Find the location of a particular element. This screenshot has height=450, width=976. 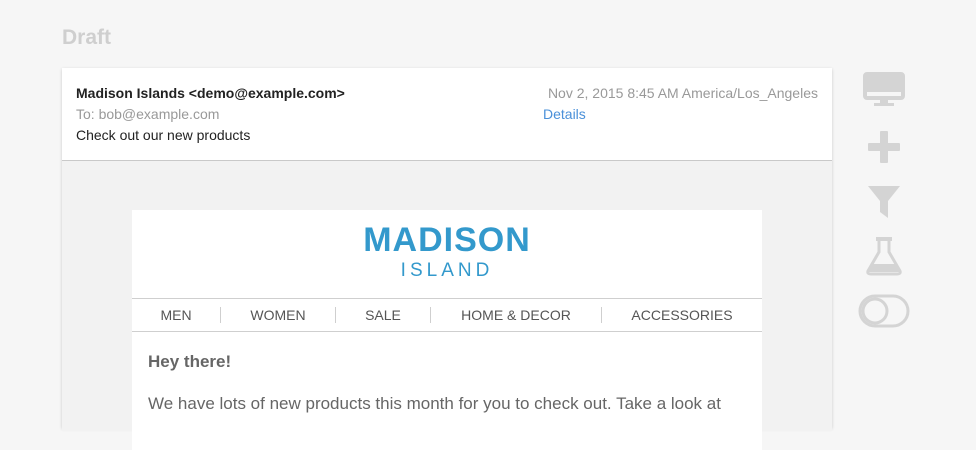

nav-item-women: WOMEN is located at coordinates (278, 315).